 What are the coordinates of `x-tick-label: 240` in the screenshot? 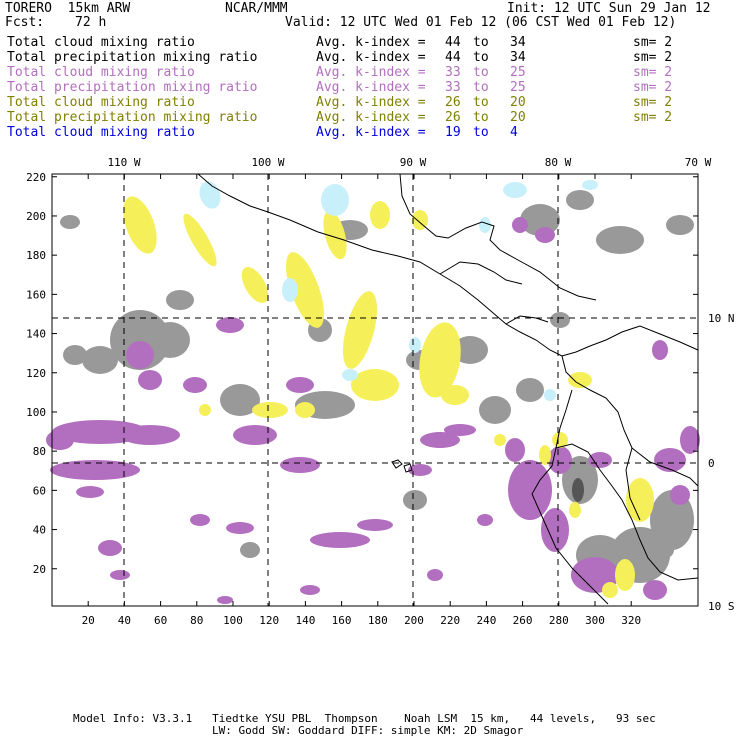 It's located at (486, 620).